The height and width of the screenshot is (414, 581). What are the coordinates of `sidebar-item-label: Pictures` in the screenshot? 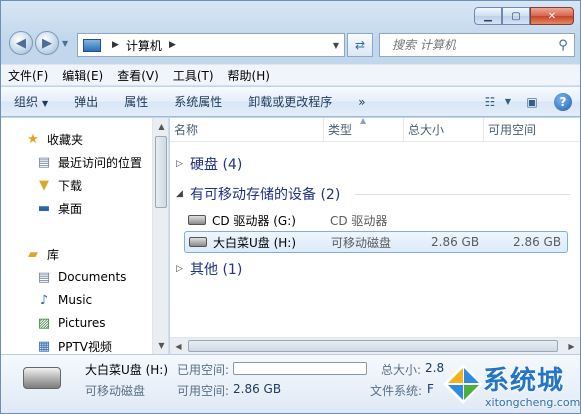 It's located at (82, 323).